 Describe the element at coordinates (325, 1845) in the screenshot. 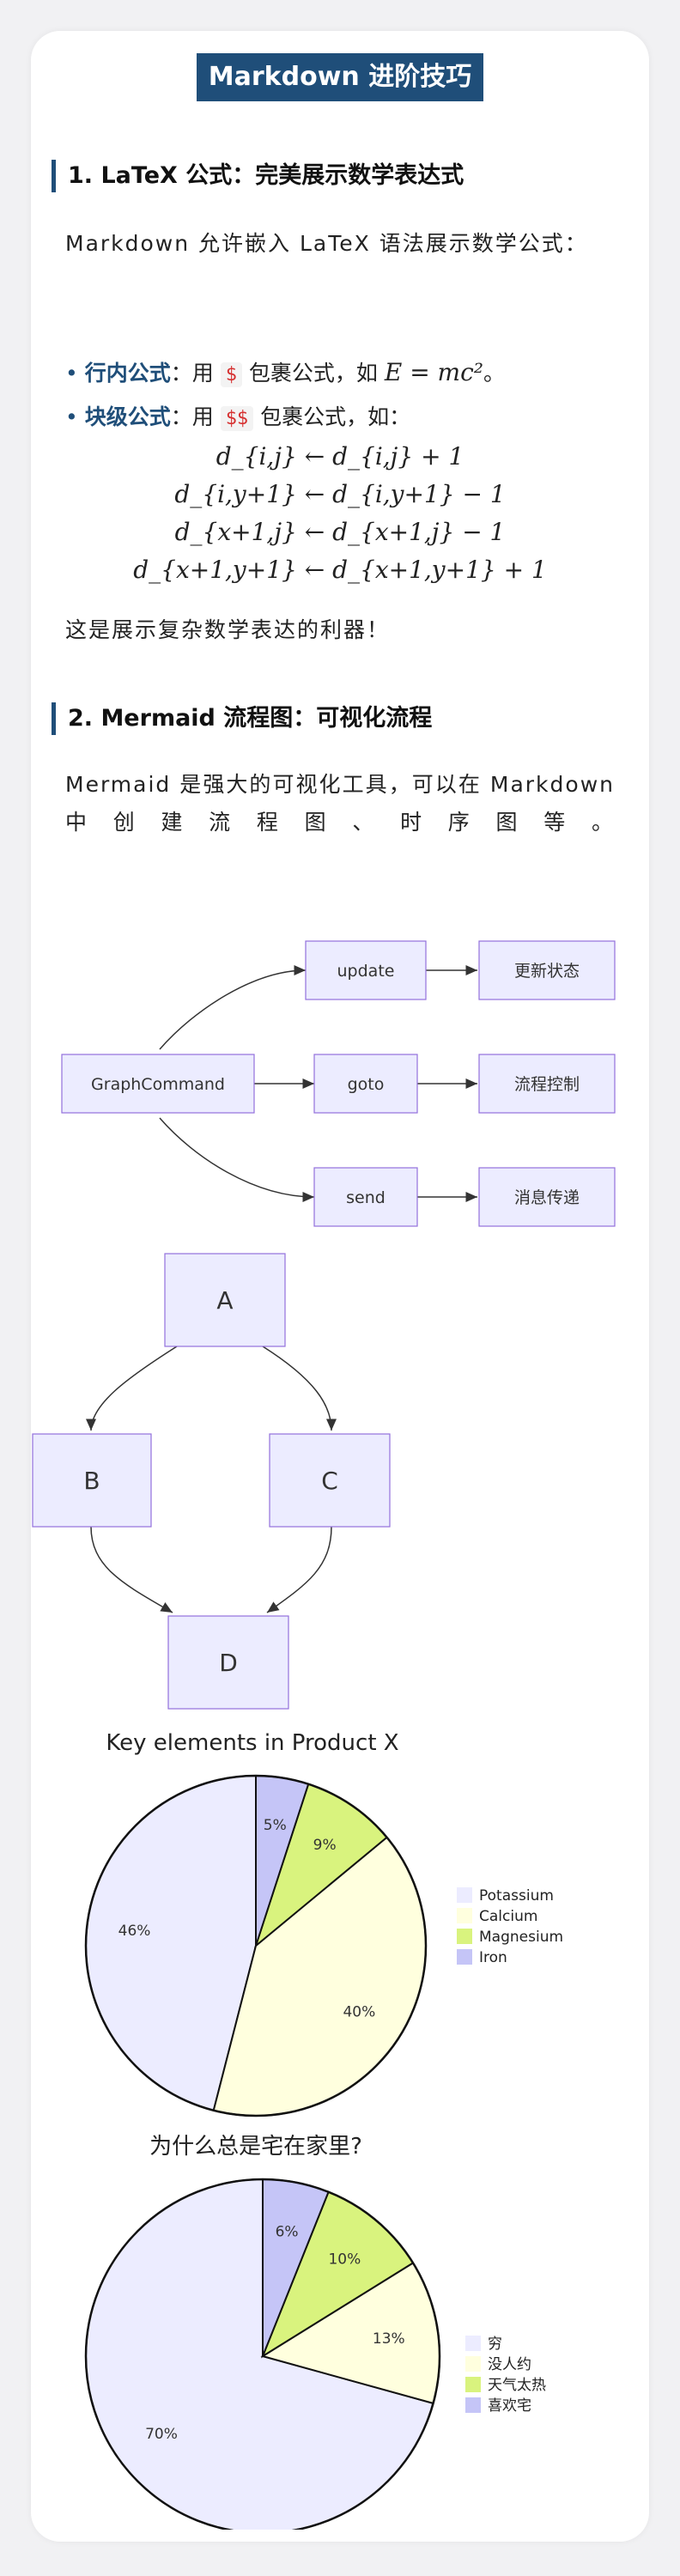

I see `pie-slice-label: 9%` at that location.